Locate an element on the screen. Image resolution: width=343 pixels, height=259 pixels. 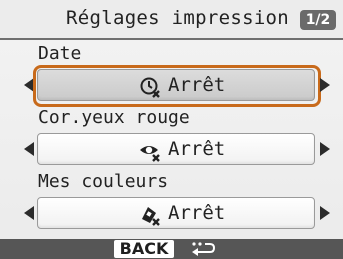
setting-label-date: Date is located at coordinates (60, 53).